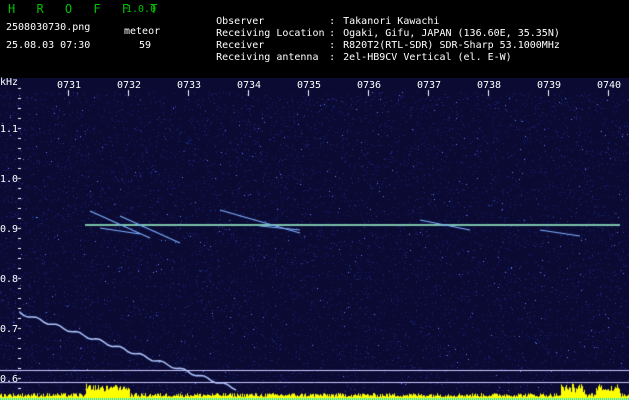 The width and height of the screenshot is (629, 400). I want to click on time-tick: 0737, so click(429, 85).